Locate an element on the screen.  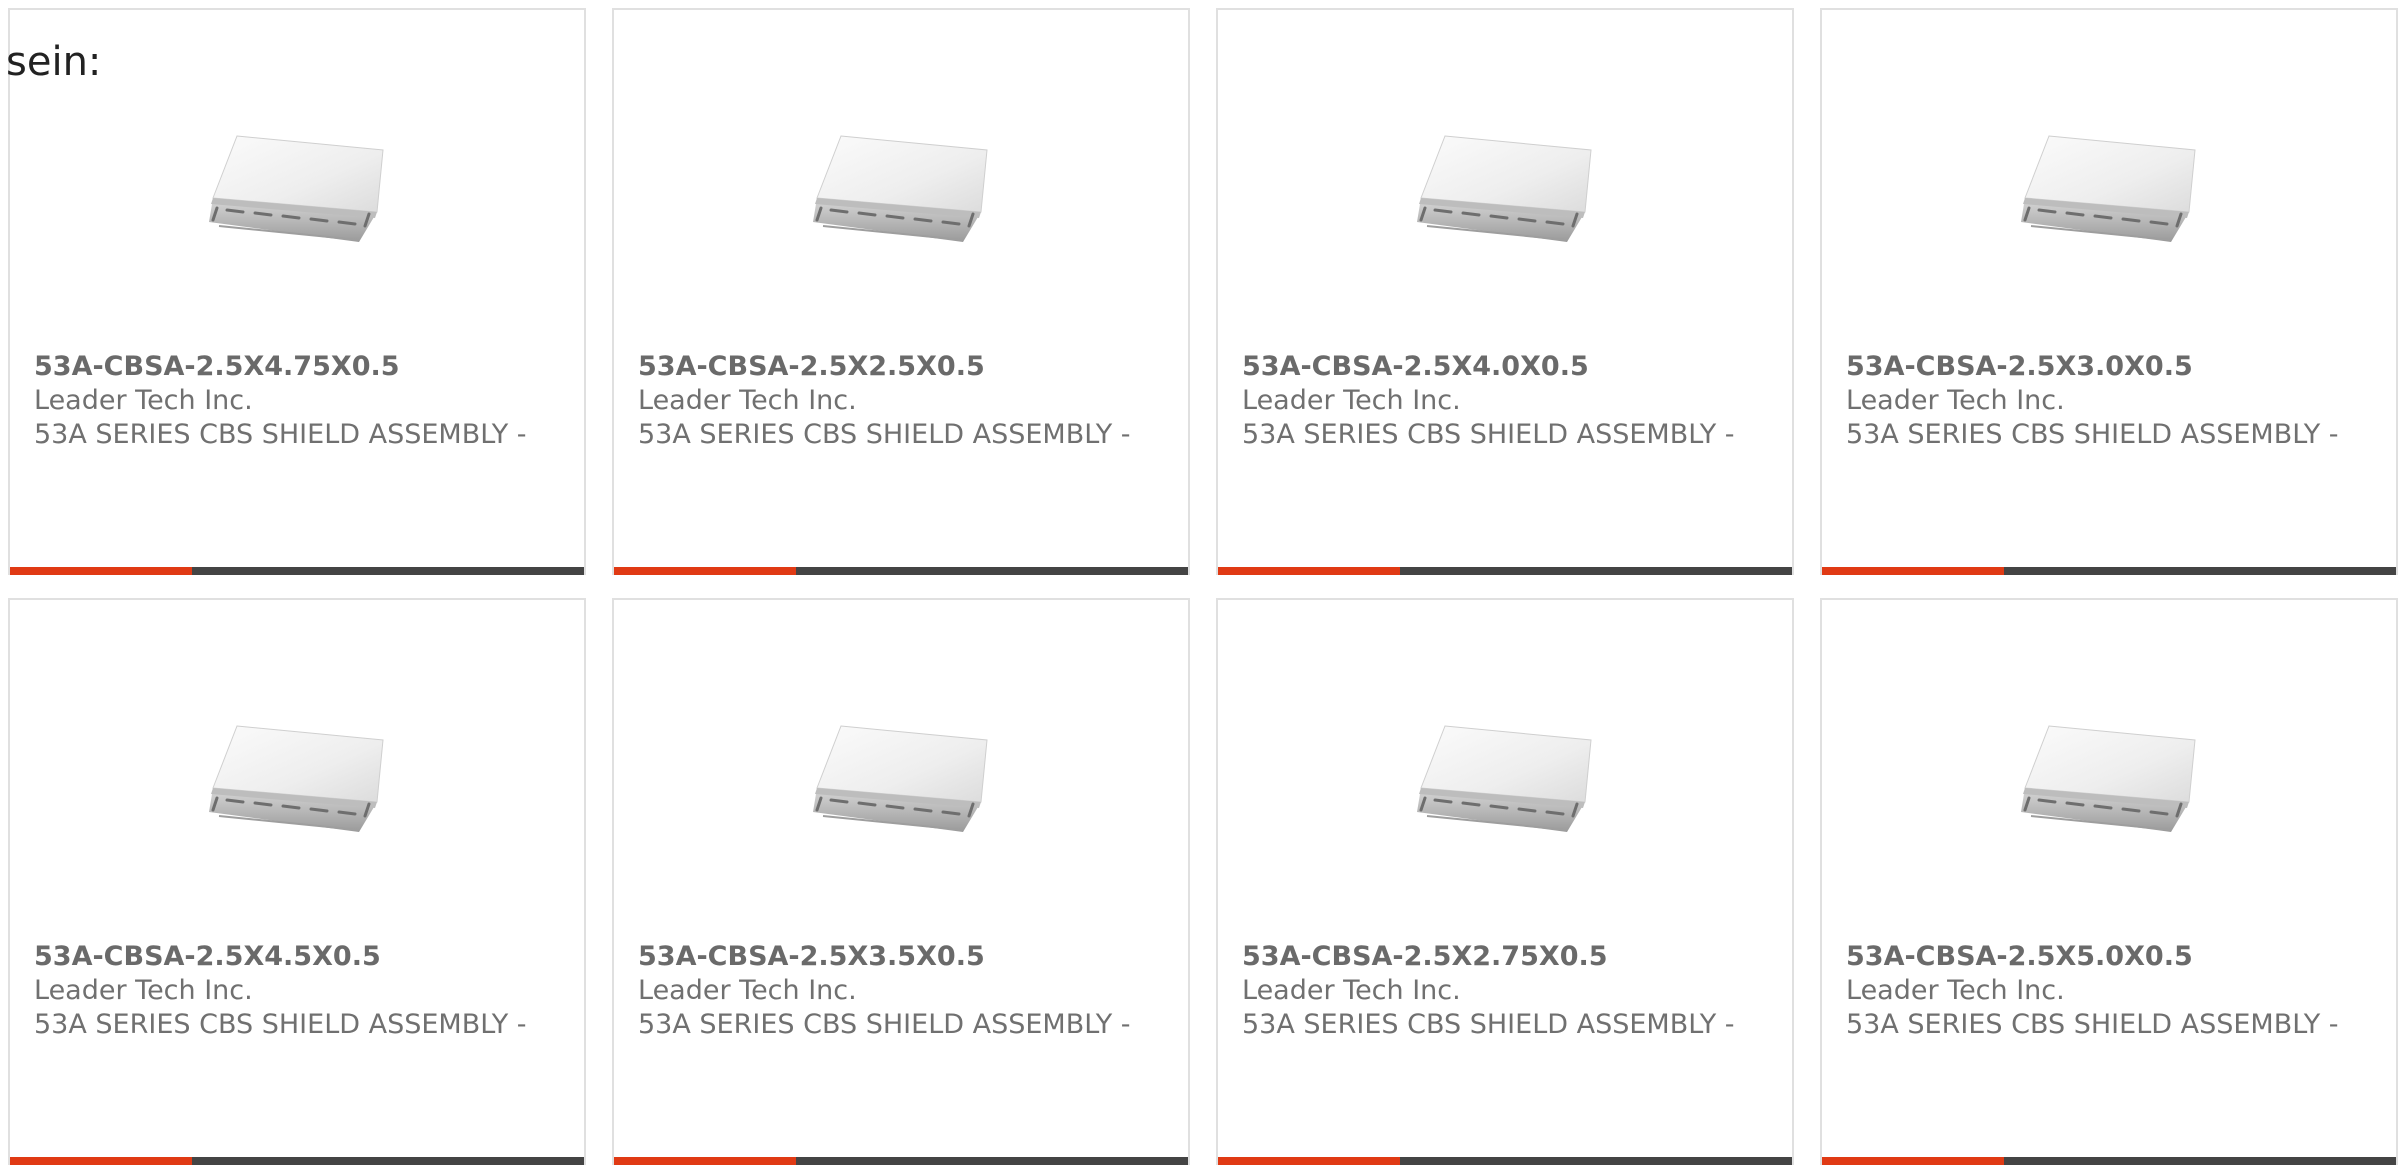
part-number: 53A-CBSA-2.5X2.5X0.5 is located at coordinates (898, 367).